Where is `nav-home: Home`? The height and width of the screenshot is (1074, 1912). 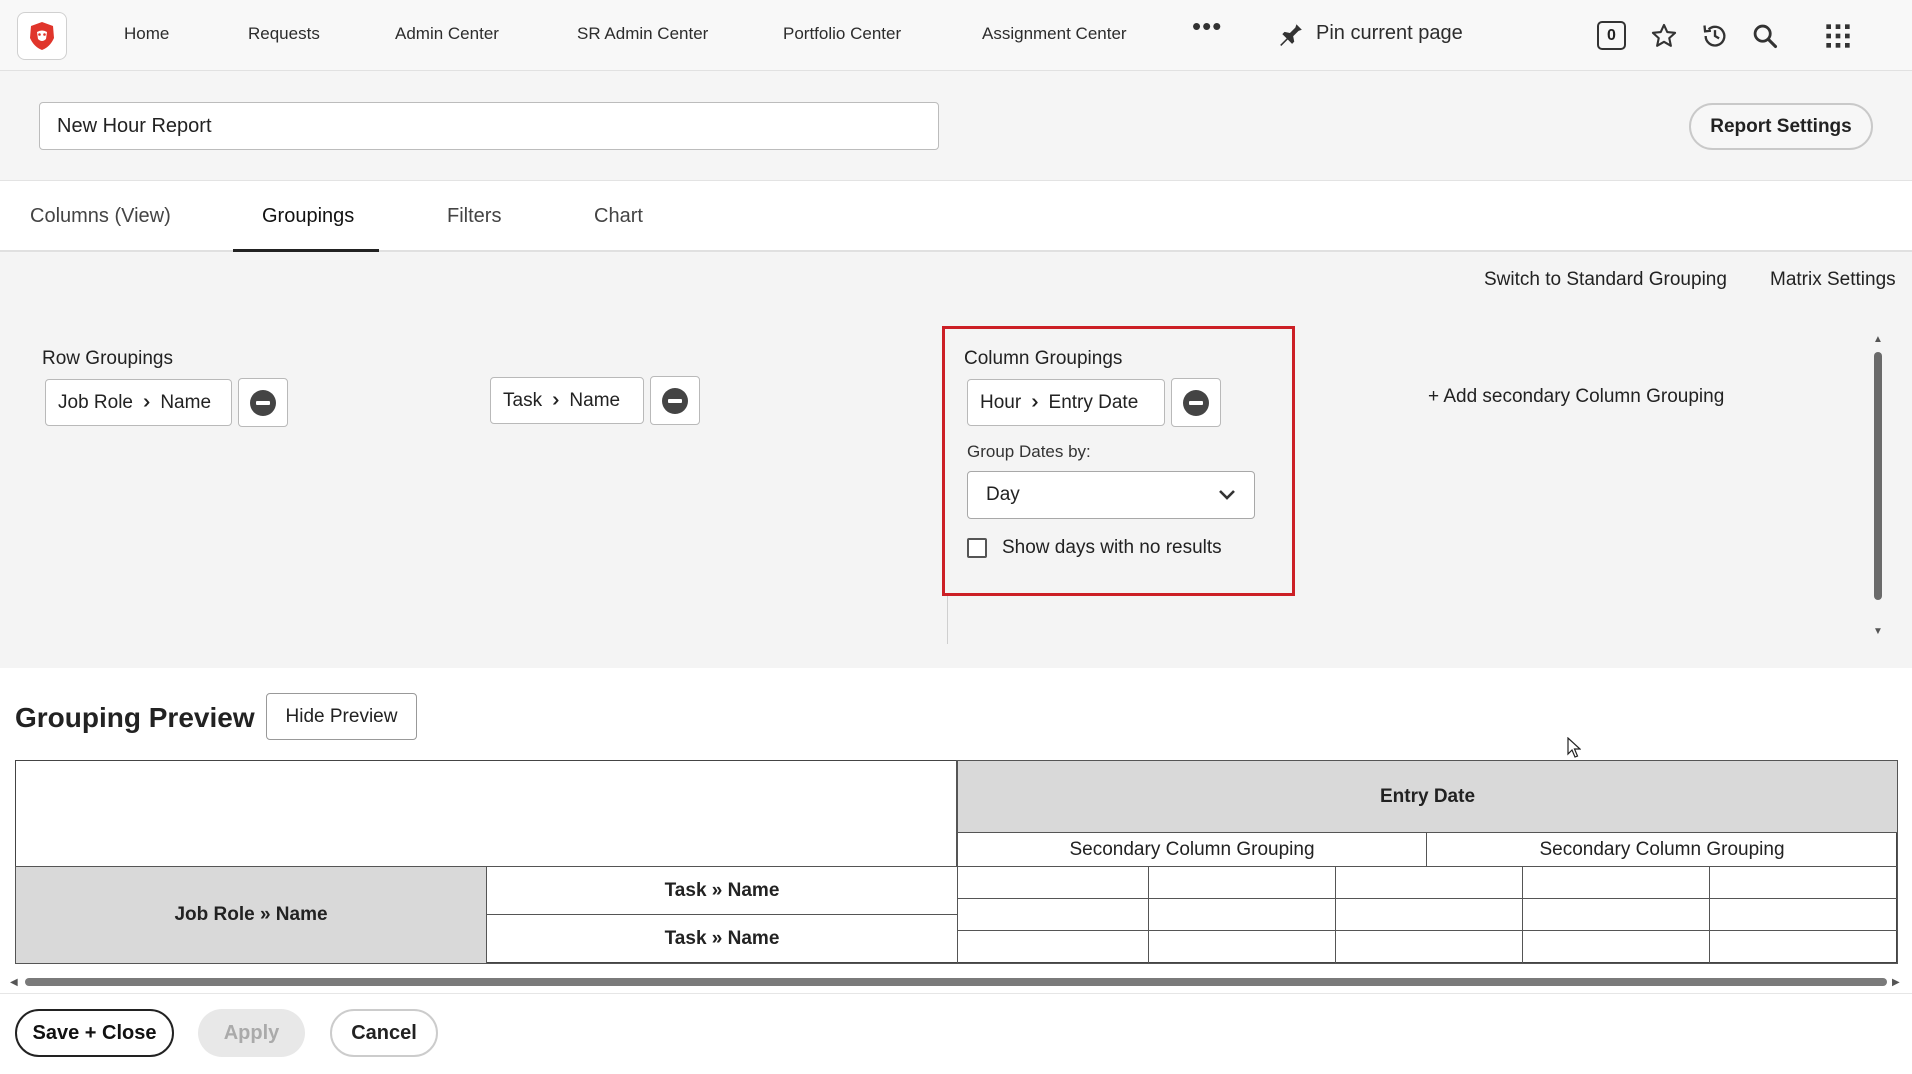
nav-home: Home is located at coordinates (146, 34).